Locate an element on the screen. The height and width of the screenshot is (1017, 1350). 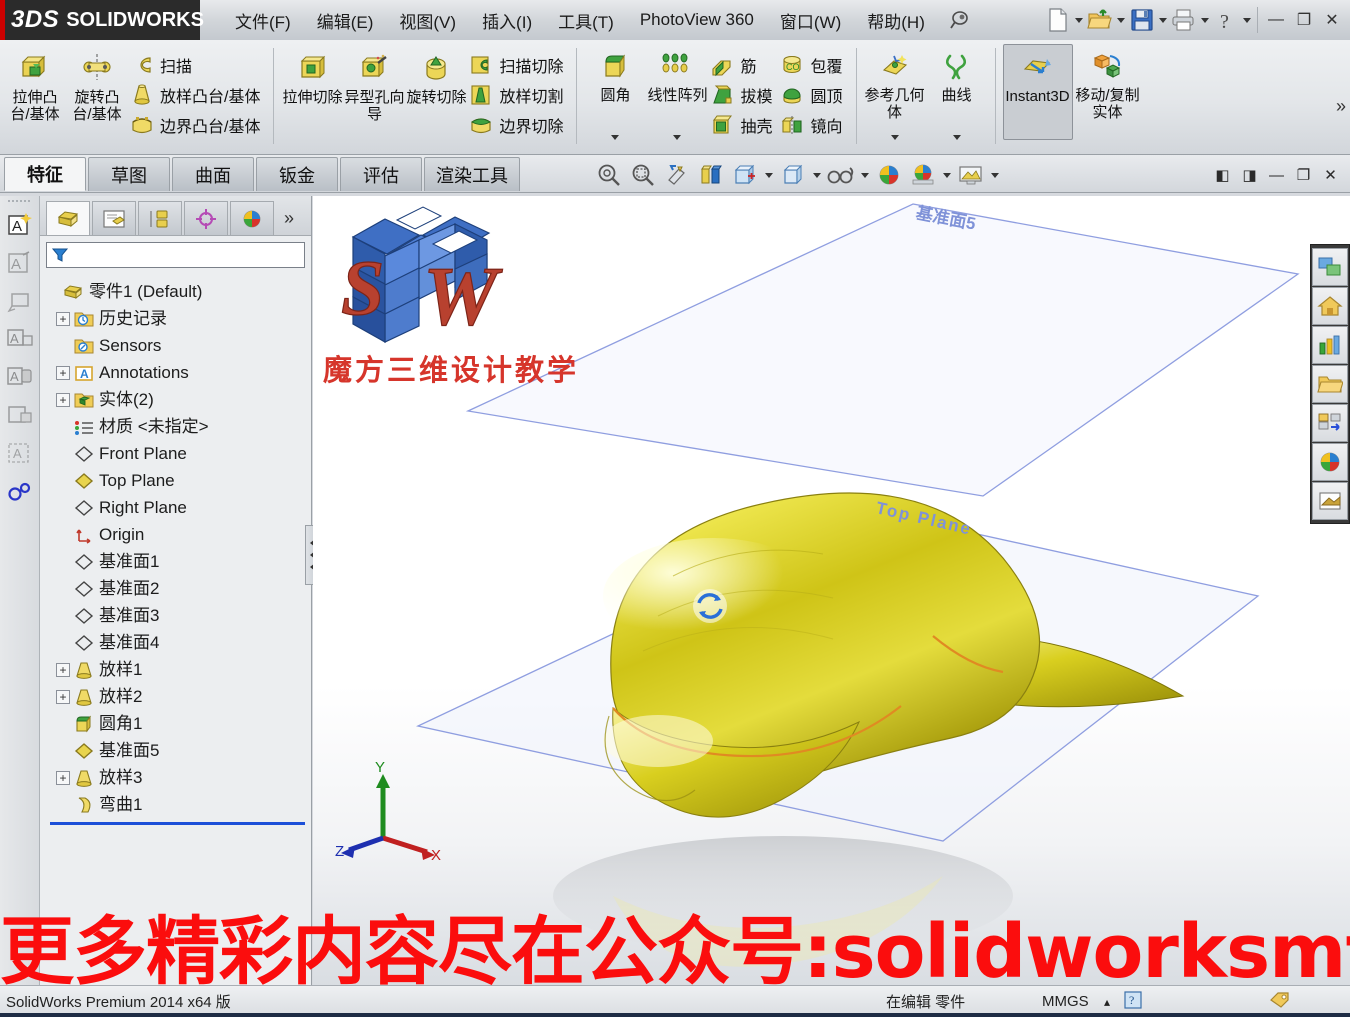
toolbar-grip is located at coordinates (19, 201).